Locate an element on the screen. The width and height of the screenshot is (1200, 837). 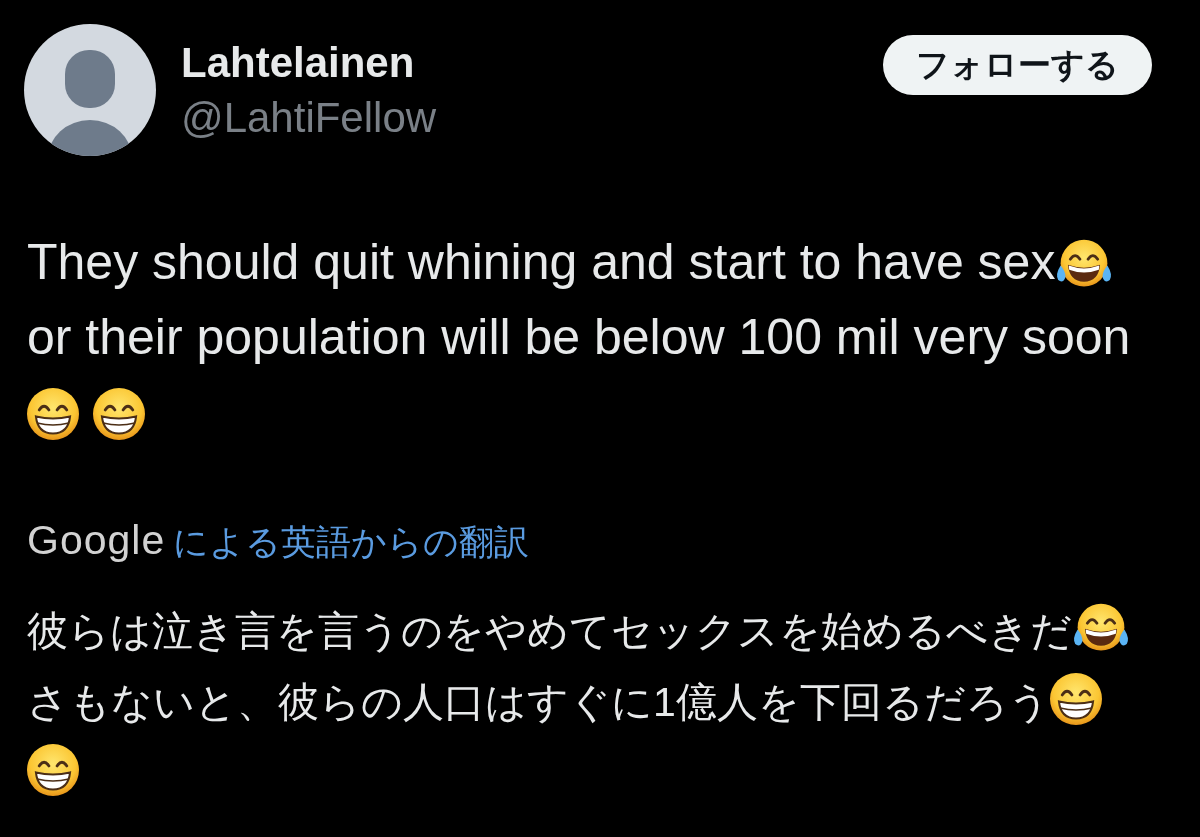
avatar-silhouette-icon is located at coordinates (90, 90).